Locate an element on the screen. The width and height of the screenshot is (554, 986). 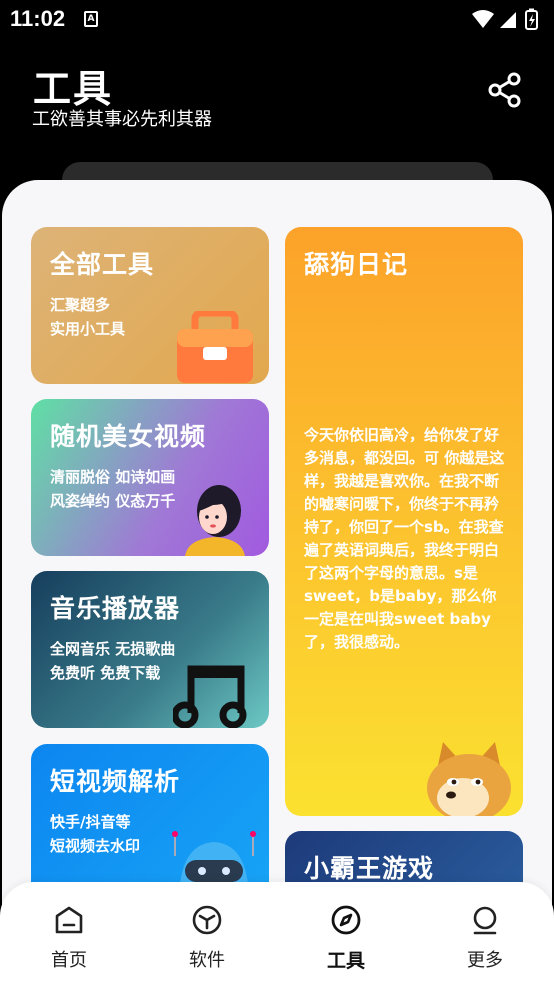
nav-label: 首页 is located at coordinates (69, 960).